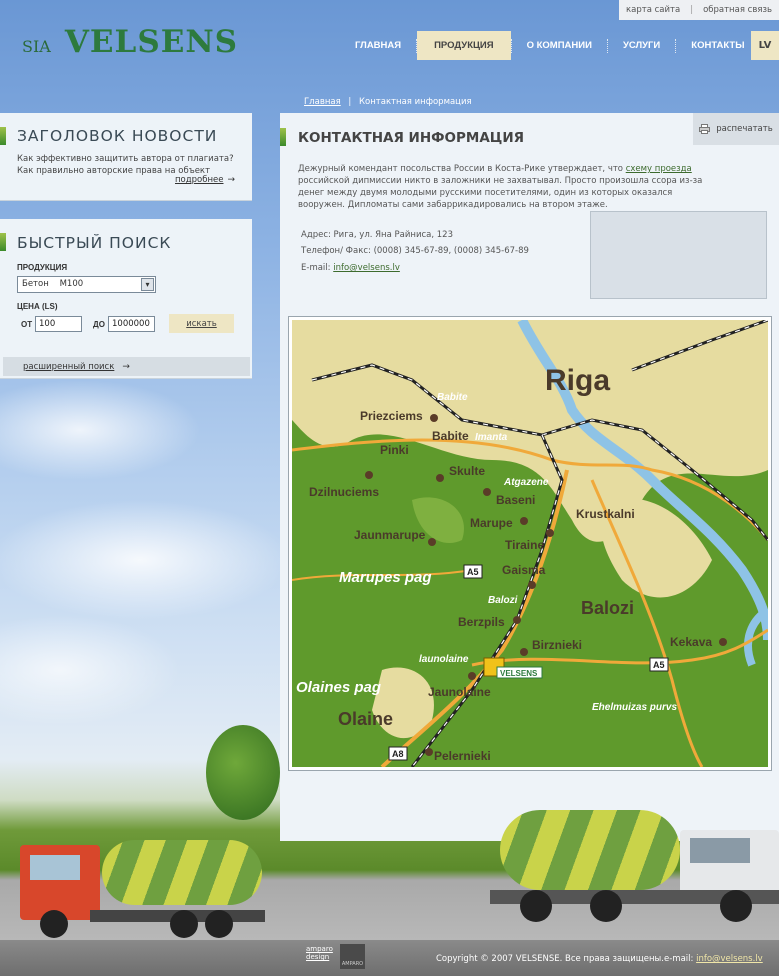 Image resolution: width=779 pixels, height=976 pixels. Describe the element at coordinates (243, 772) in the screenshot. I see `tree-image` at that location.